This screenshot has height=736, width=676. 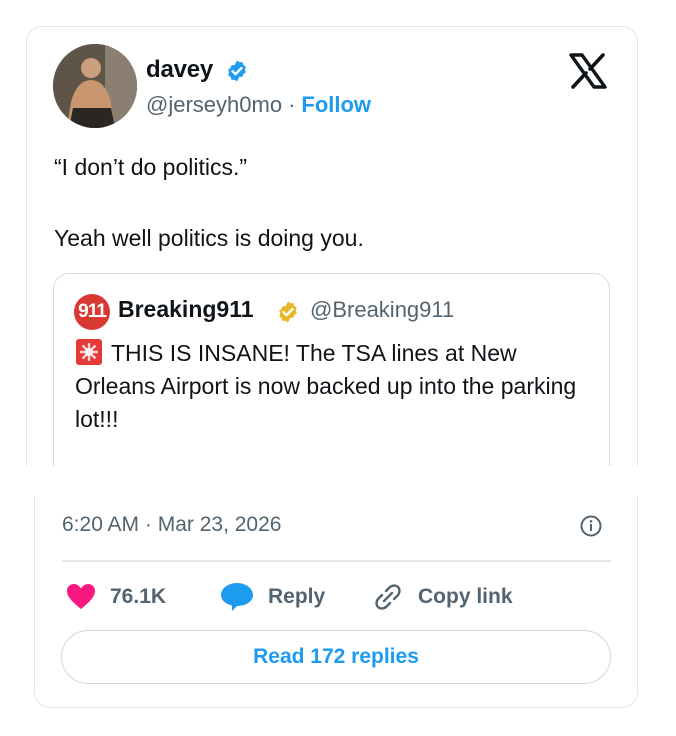 I want to click on avatar, so click(x=95, y=86).